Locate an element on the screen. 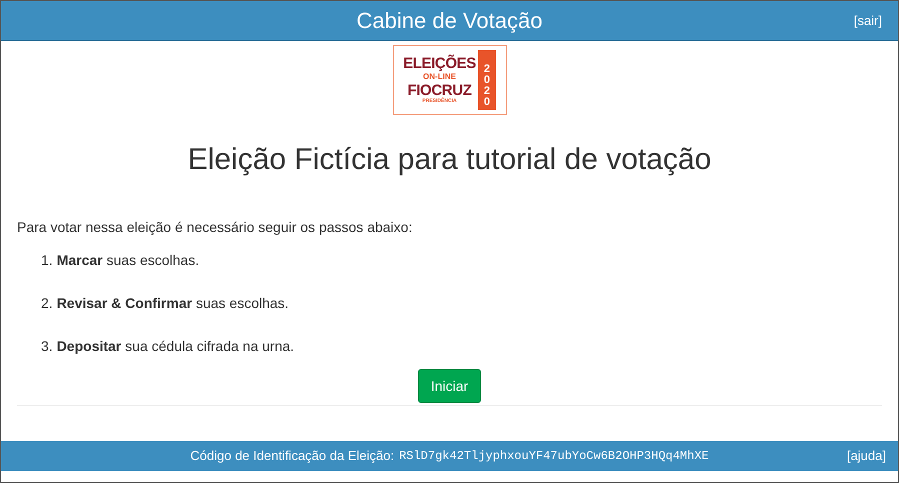 This screenshot has width=899, height=483. step-number: 2. is located at coordinates (47, 303).